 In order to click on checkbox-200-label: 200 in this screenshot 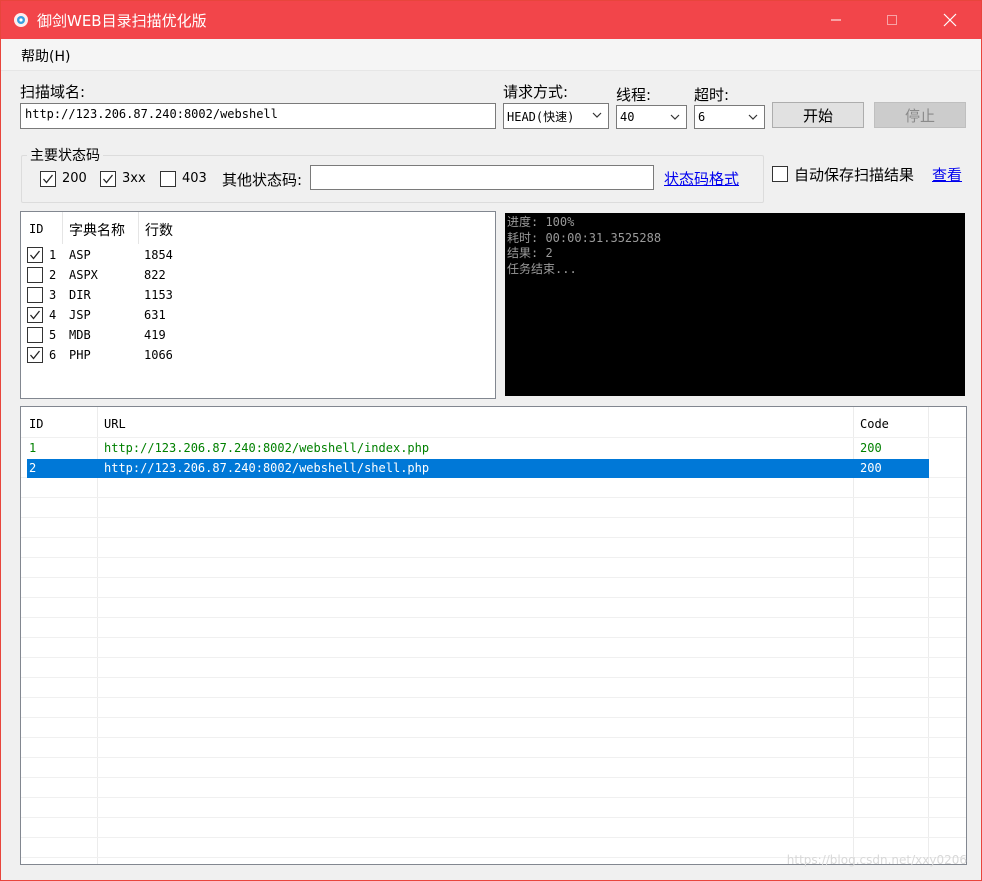, I will do `click(74, 178)`.